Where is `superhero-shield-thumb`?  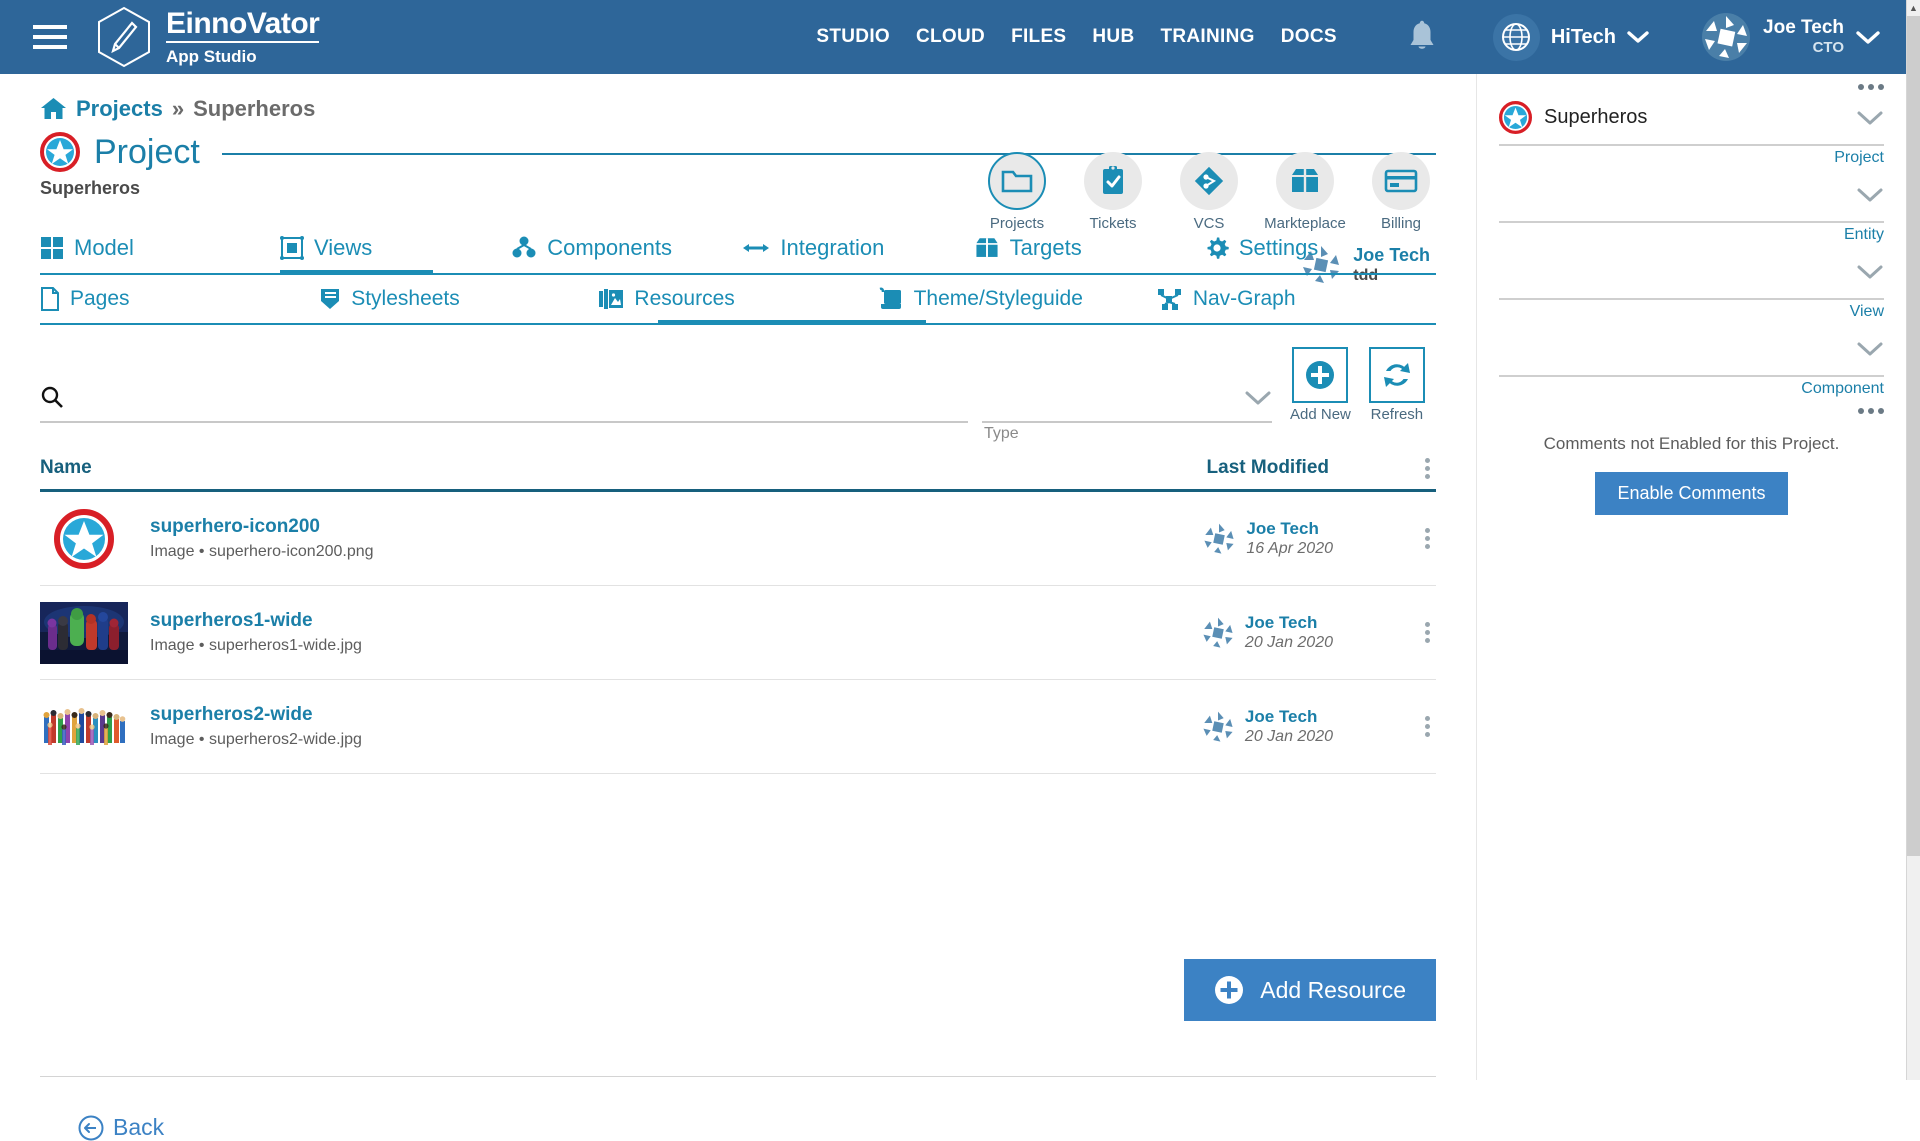 superhero-shield-thumb is located at coordinates (84, 538).